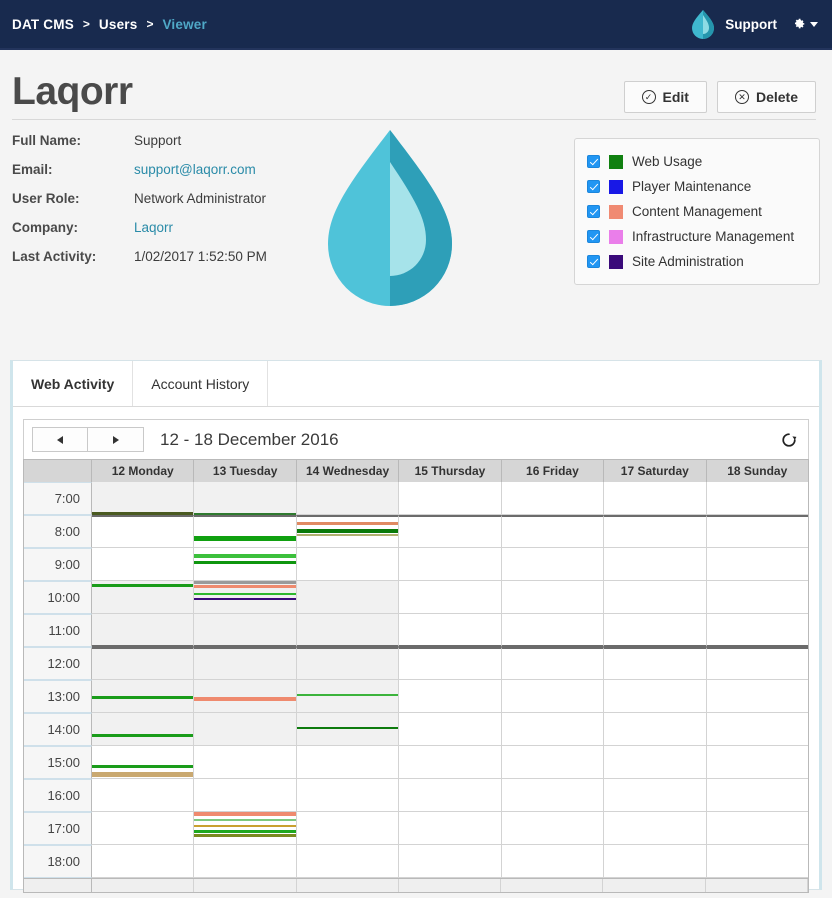 The width and height of the screenshot is (832, 898). Describe the element at coordinates (200, 234) in the screenshot. I see `field-value-company: Laqorr` at that location.